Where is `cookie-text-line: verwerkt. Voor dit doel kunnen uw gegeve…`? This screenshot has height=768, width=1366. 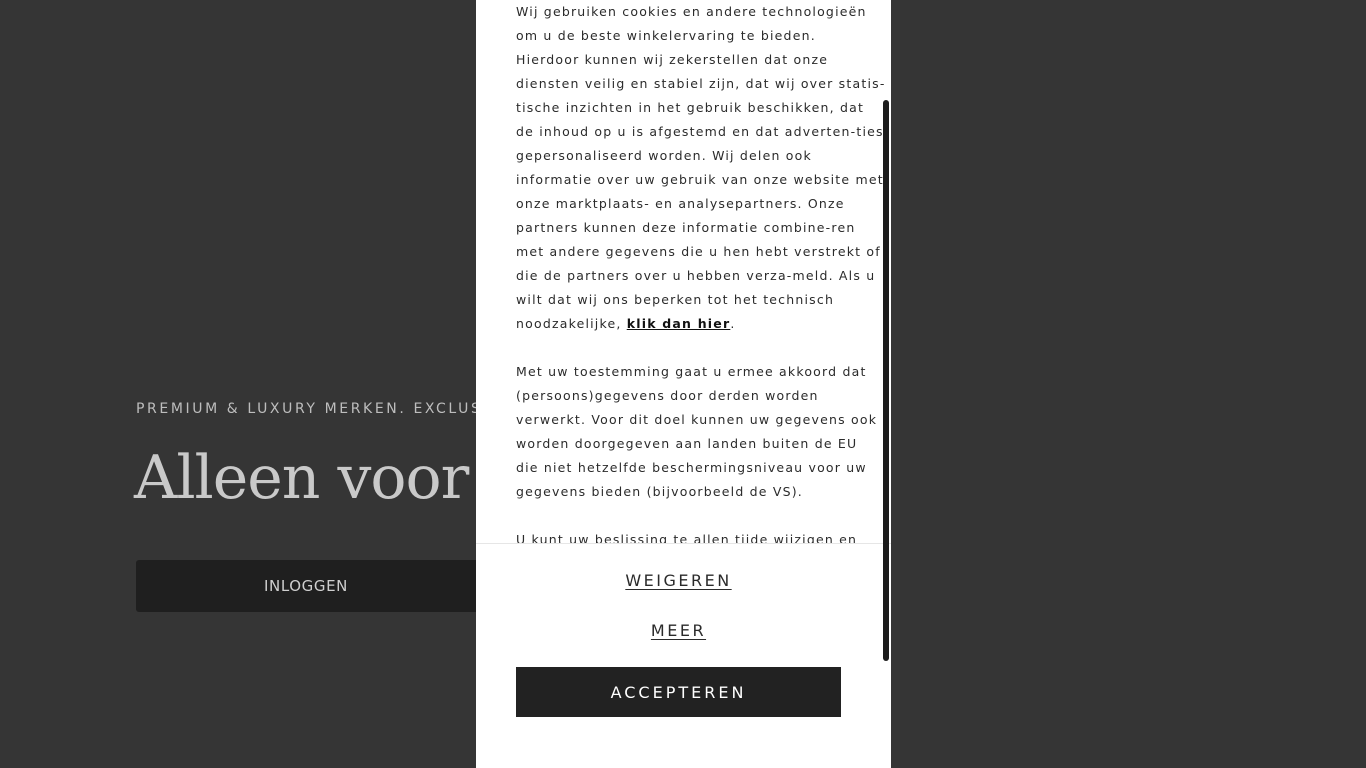
cookie-text-line: verwerkt. Voor dit doel kunnen uw gegeve… is located at coordinates (697, 419).